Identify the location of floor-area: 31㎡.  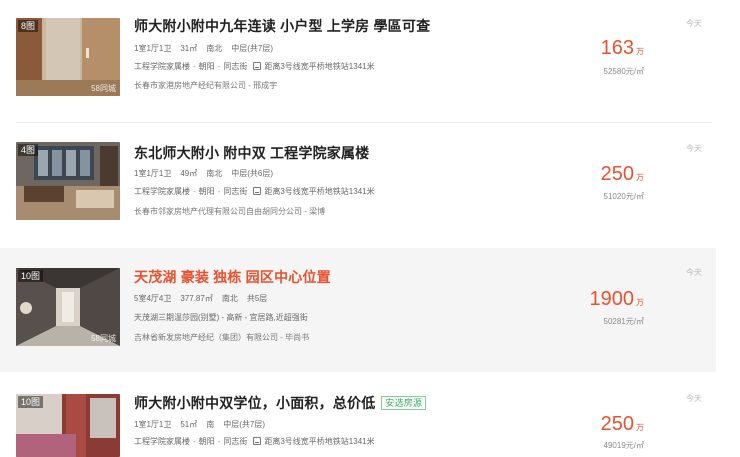
(189, 48).